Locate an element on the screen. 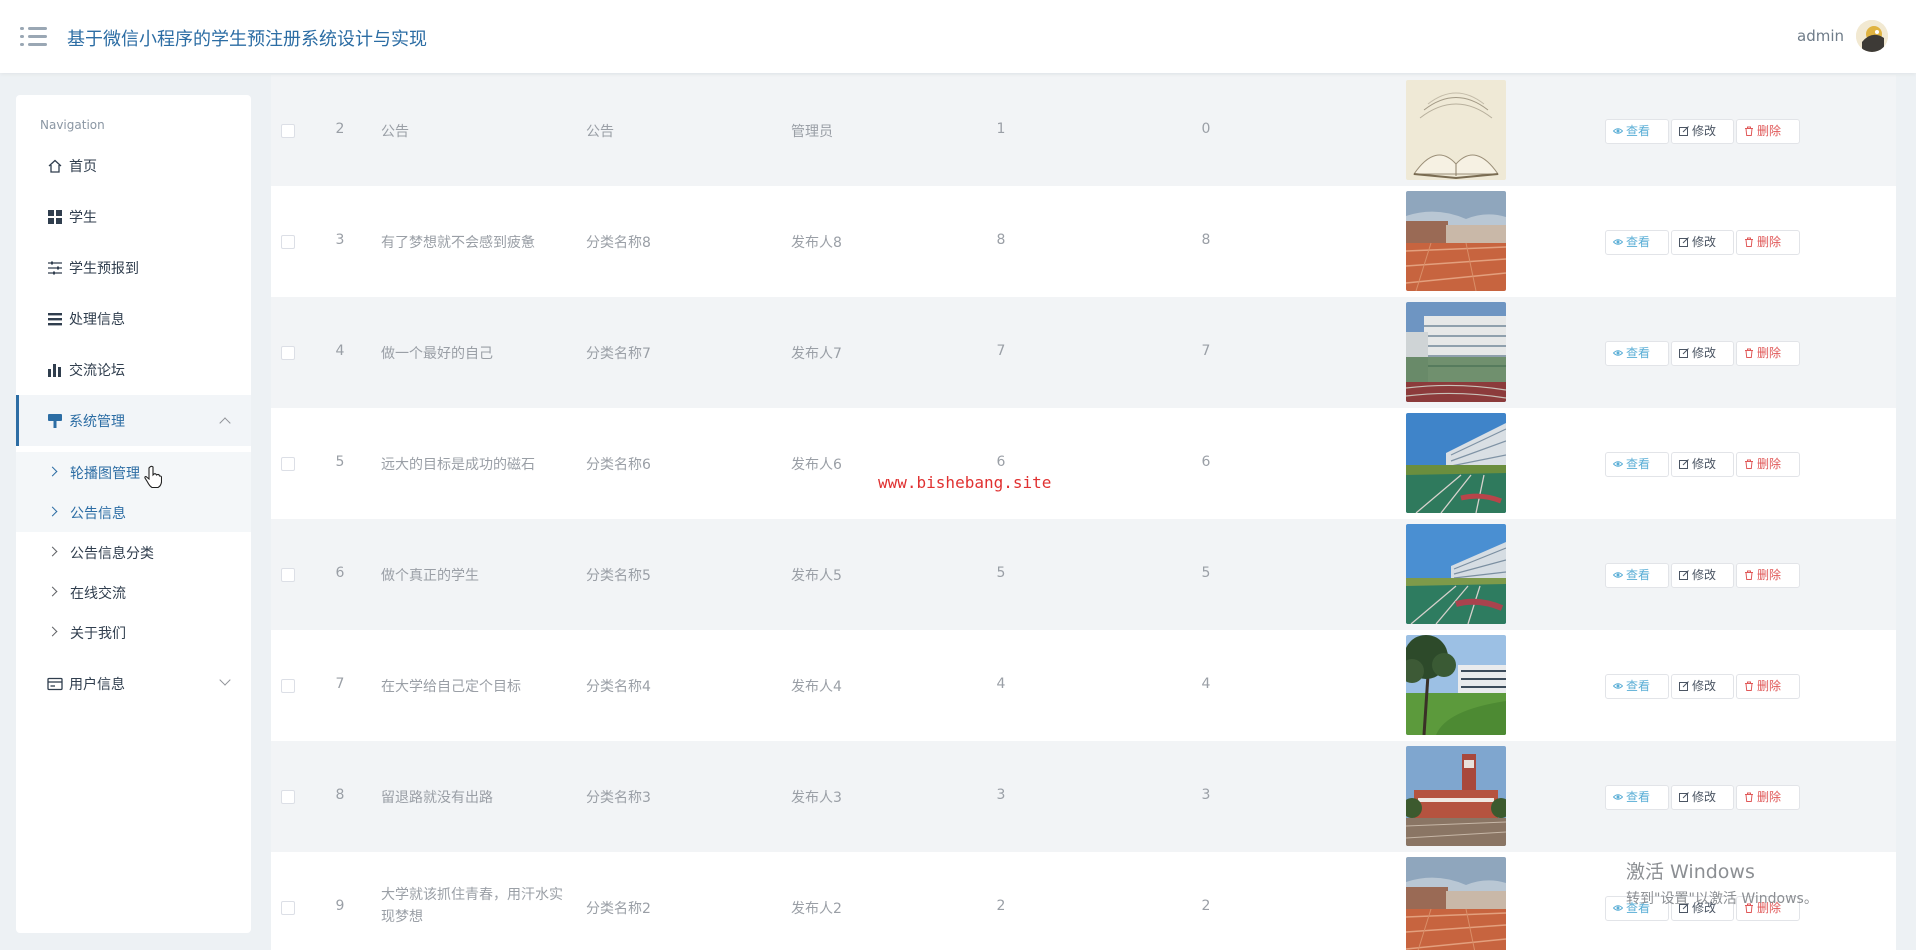 Image resolution: width=1916 pixels, height=950 pixels. submenu-item-notice: 公告信息 is located at coordinates (133, 512).